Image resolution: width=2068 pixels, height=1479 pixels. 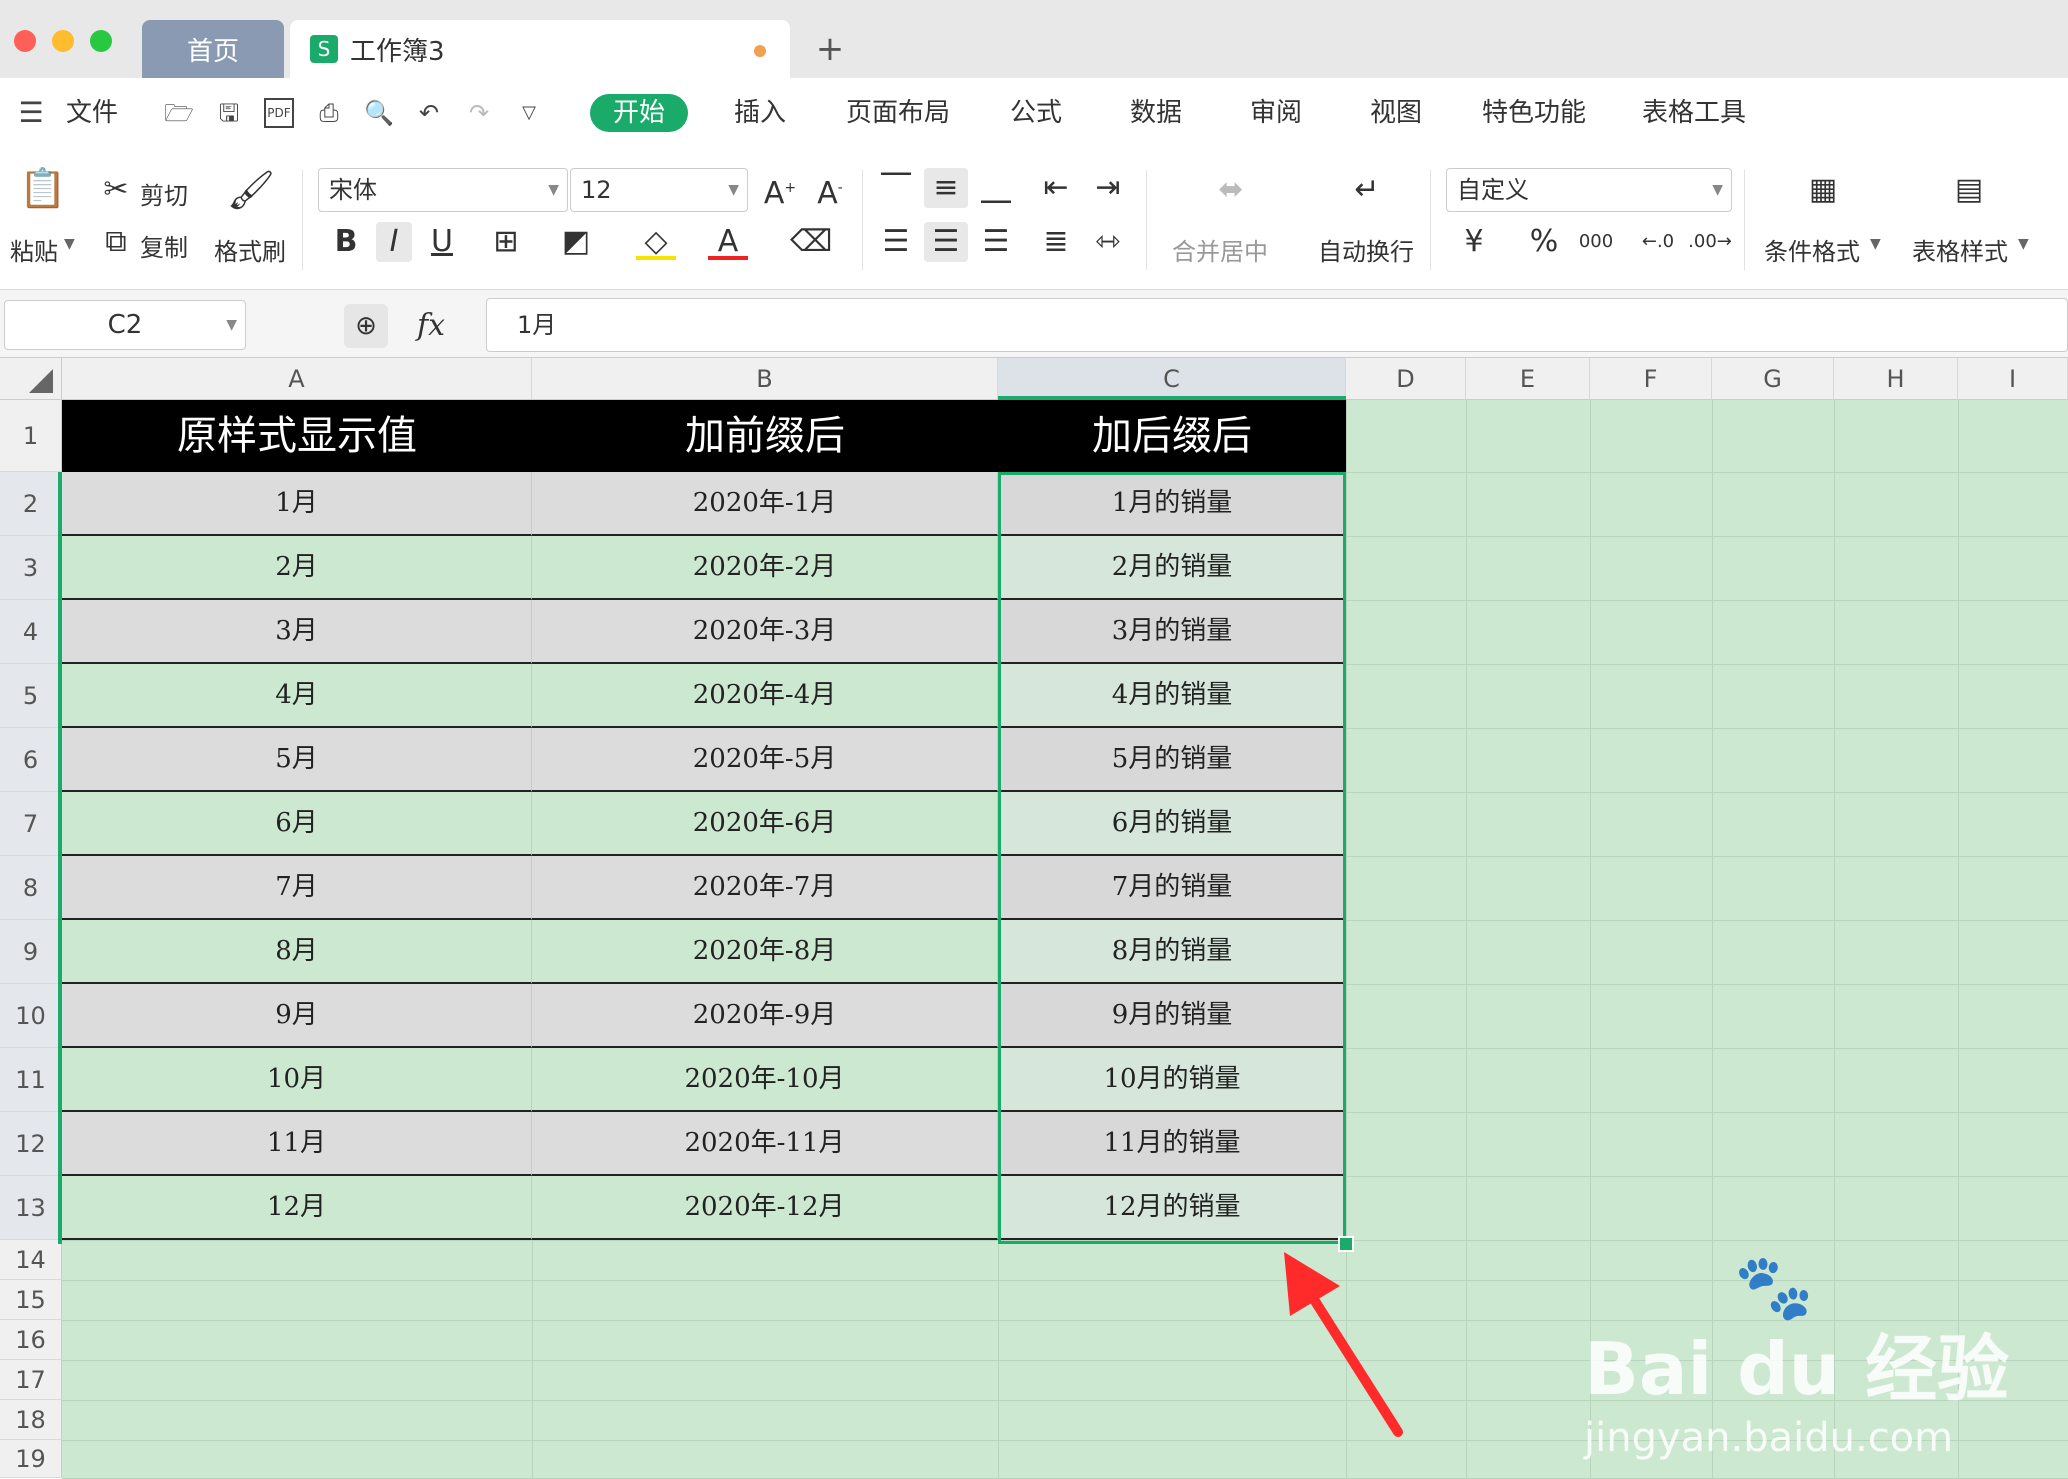 I want to click on table-cell: 4月的销量, so click(x=1172, y=696).